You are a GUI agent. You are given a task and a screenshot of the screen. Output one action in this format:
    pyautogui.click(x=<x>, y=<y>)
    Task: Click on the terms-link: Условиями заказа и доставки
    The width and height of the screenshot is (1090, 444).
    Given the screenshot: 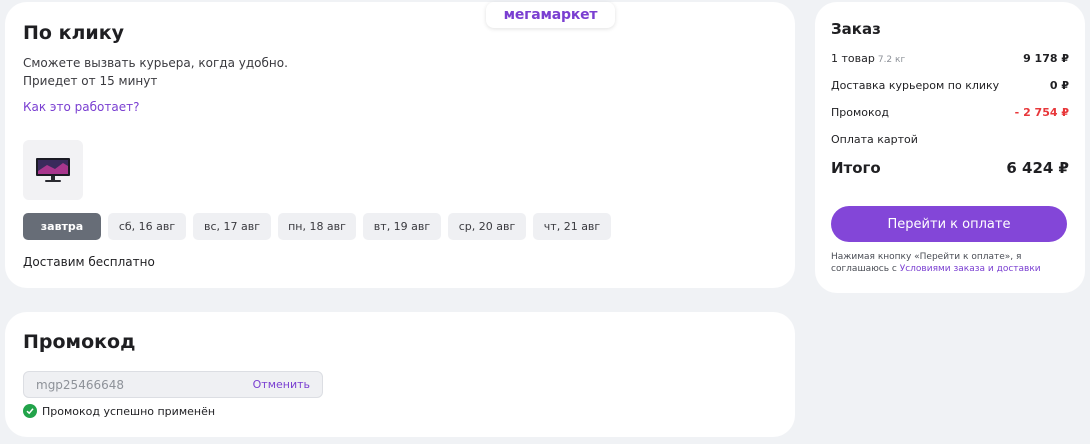 What is the action you would take?
    pyautogui.click(x=970, y=269)
    